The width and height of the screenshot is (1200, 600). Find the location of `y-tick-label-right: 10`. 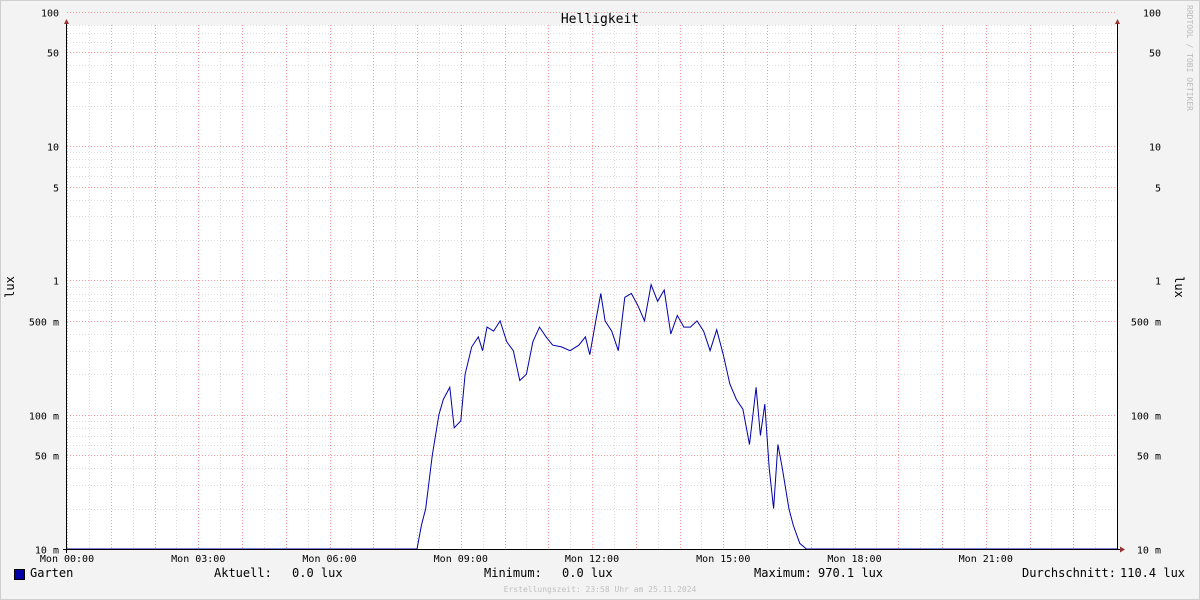

y-tick-label-right: 10 is located at coordinates (1155, 148).